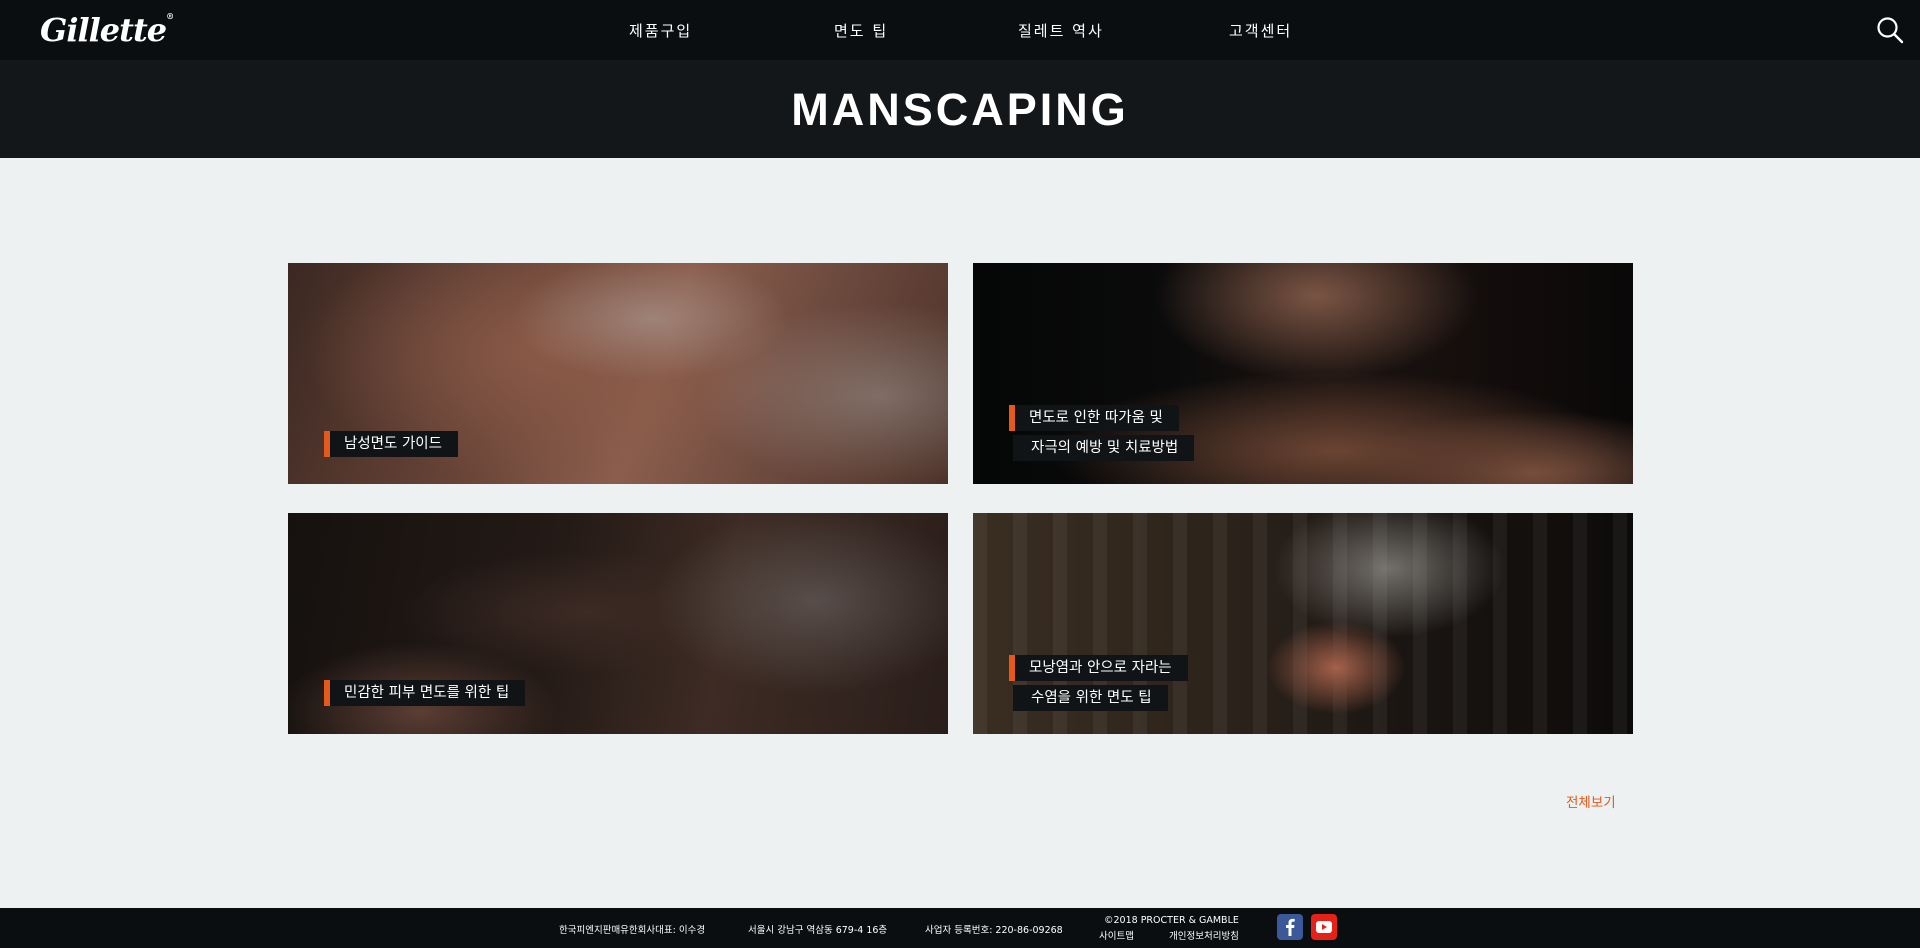 The height and width of the screenshot is (948, 1920). What do you see at coordinates (960, 109) in the screenshot?
I see `page-title: MANSCAPING` at bounding box center [960, 109].